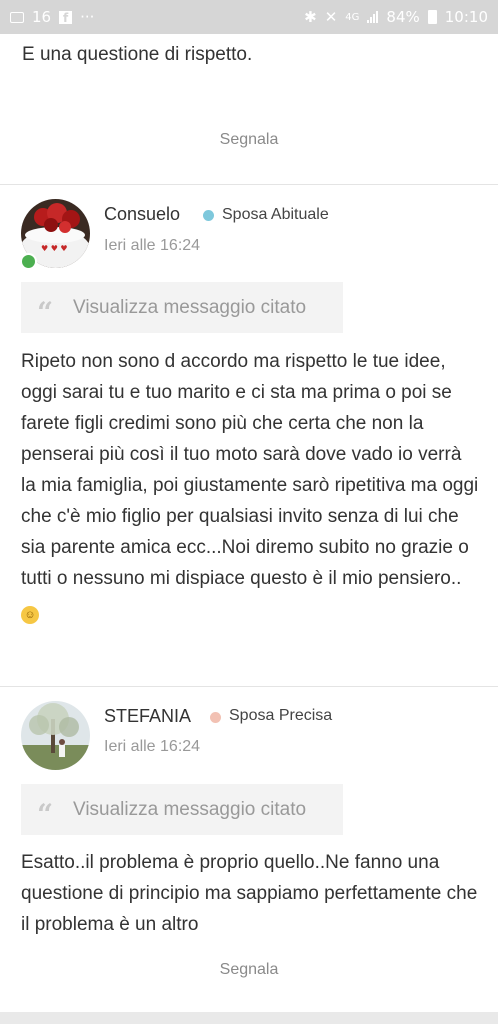 The height and width of the screenshot is (1024, 498). Describe the element at coordinates (137, 54) in the screenshot. I see `previous-post-text: E una questione di rispetto.` at that location.